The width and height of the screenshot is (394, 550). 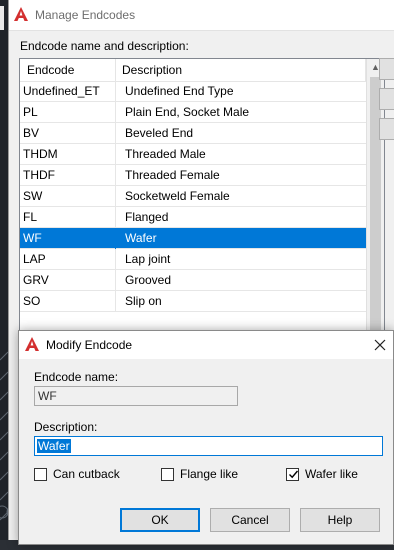 What do you see at coordinates (331, 474) in the screenshot?
I see `wafer-like-label: Wafer like` at bounding box center [331, 474].